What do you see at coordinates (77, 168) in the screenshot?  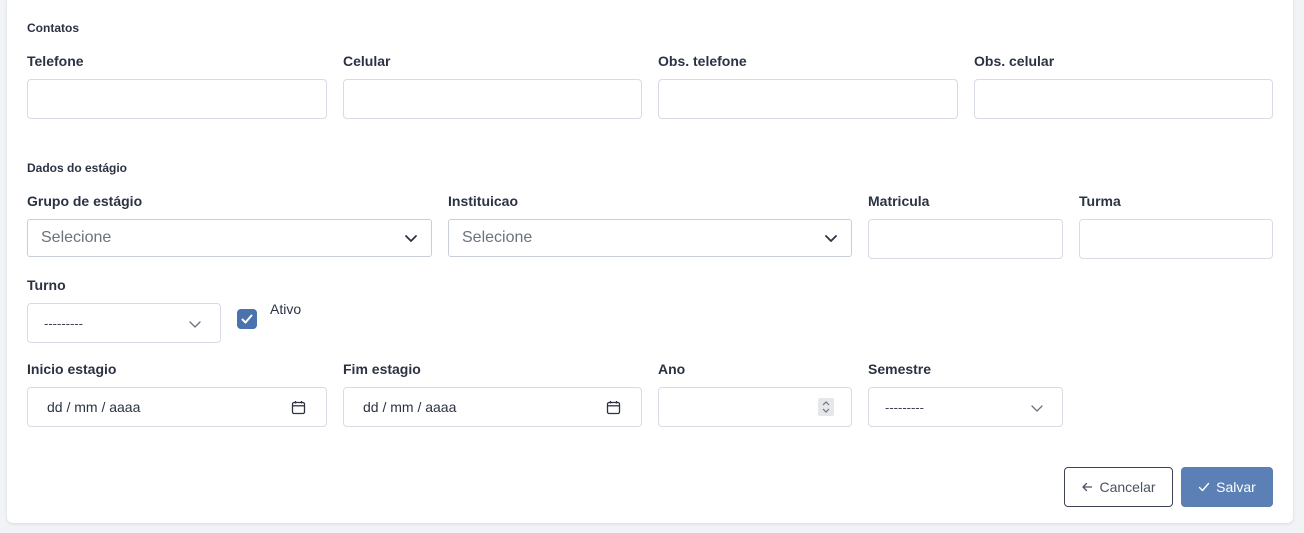 I see `section-title-estagio: Dados do estágio` at bounding box center [77, 168].